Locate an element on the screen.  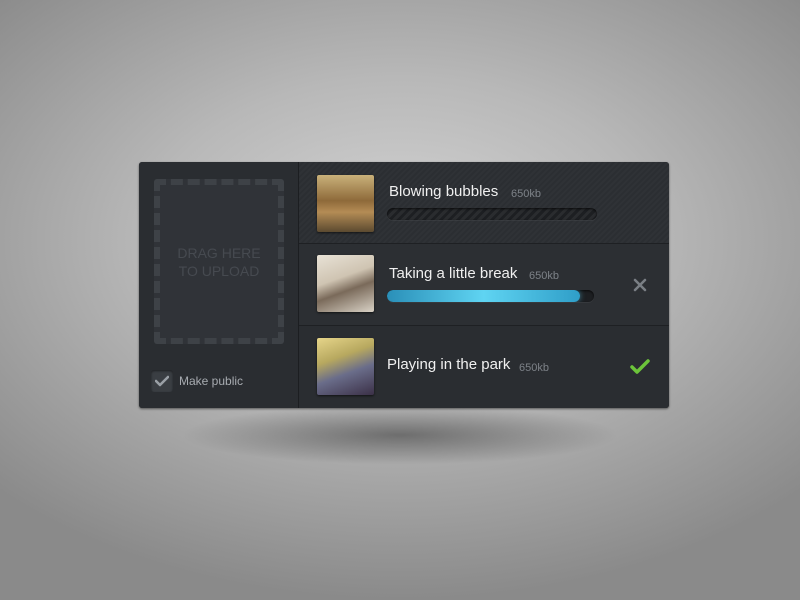
upload-title: Blowing bubbles is located at coordinates (444, 191).